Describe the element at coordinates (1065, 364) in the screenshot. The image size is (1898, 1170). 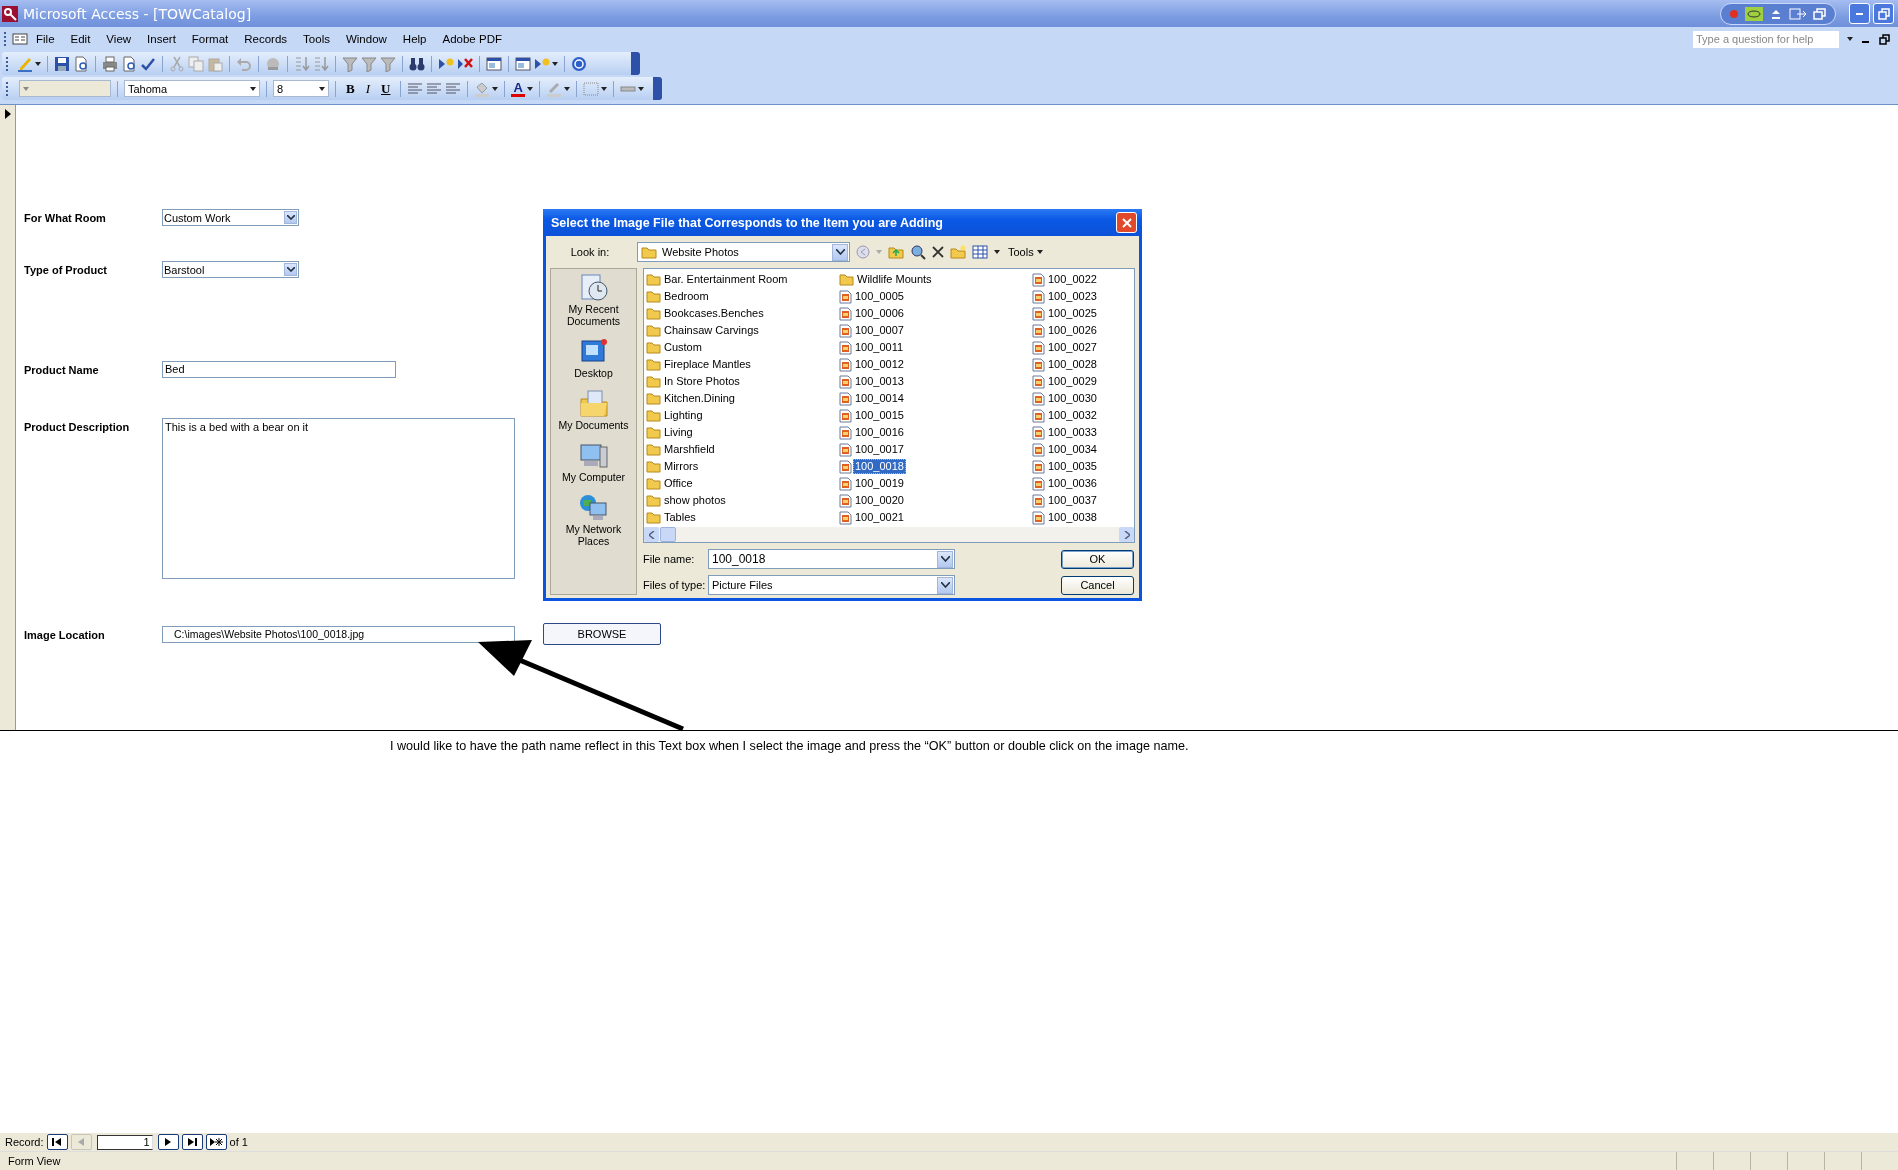
I see `photo-entry: 100_0028` at that location.